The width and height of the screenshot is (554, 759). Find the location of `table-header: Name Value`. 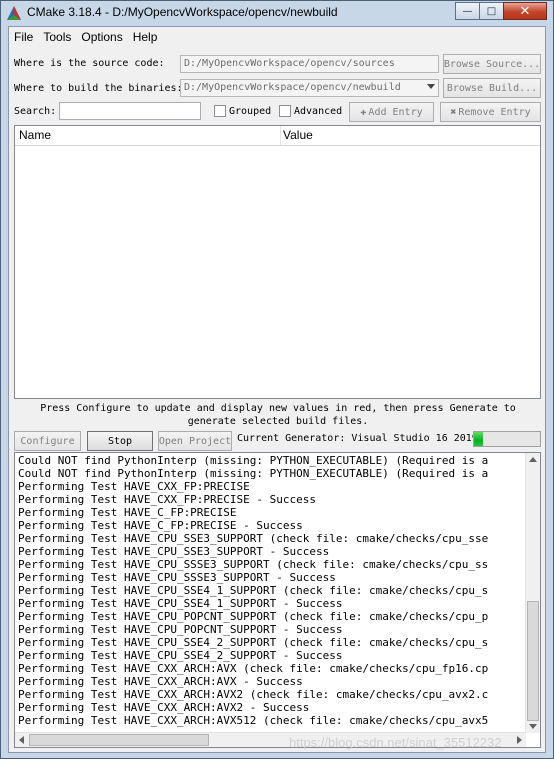

table-header: Name Value is located at coordinates (277, 136).